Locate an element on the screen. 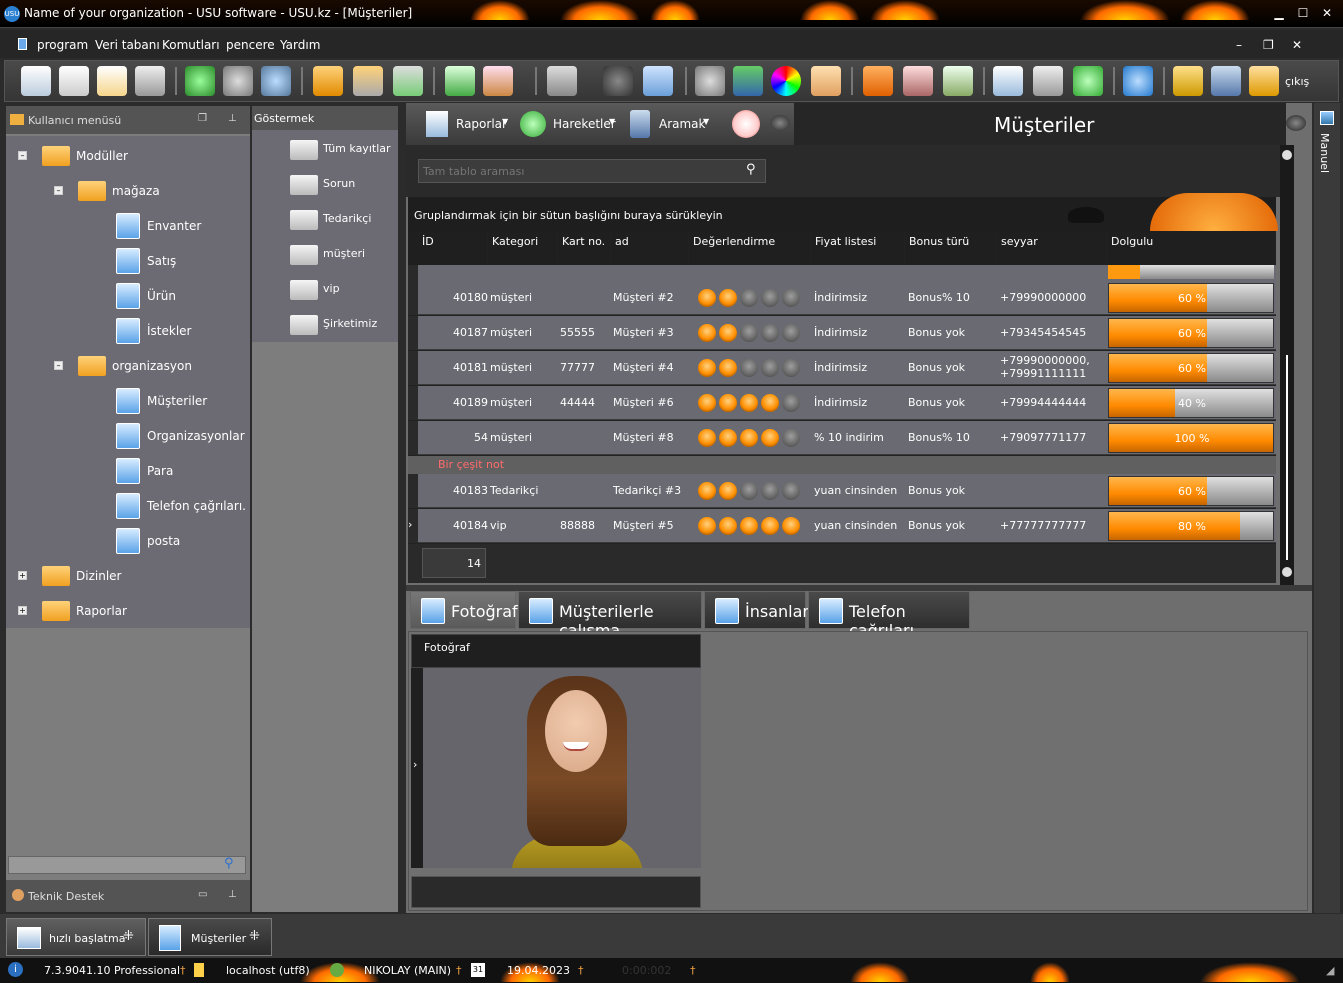 This screenshot has height=983, width=1343. column-header-card: Kart no. is located at coordinates (584, 247).